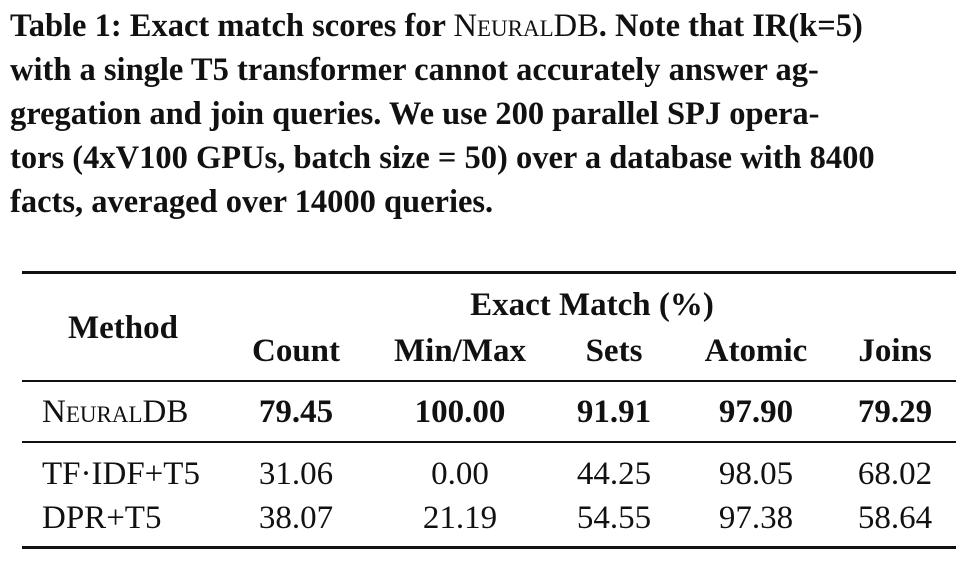  I want to click on row-method-dpr: DPR+T5, so click(102, 518).